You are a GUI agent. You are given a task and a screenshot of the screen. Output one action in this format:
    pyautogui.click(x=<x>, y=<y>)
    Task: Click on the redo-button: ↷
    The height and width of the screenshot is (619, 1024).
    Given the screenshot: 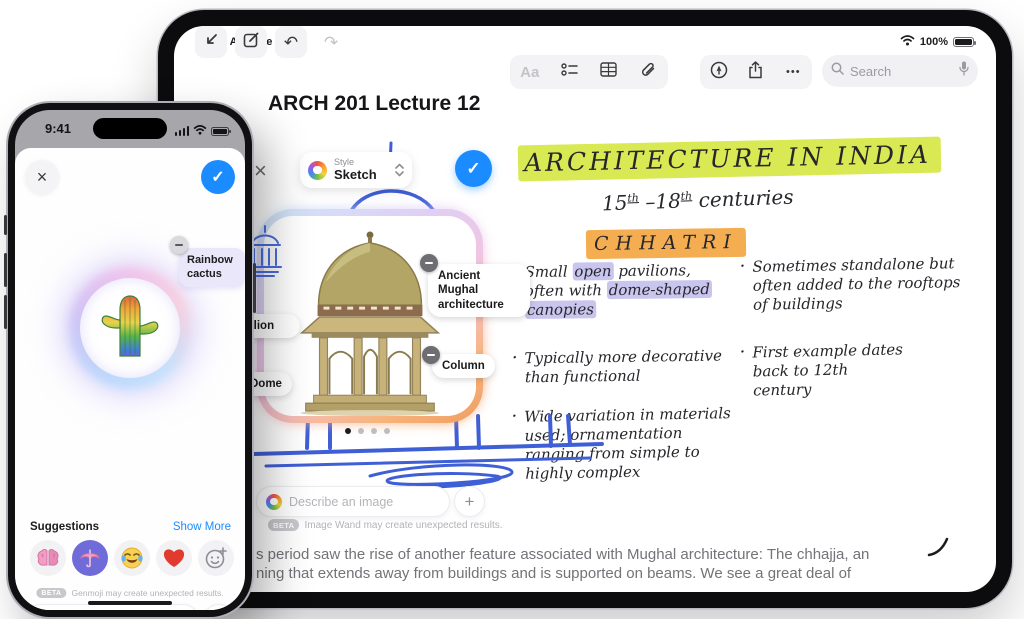 What is the action you would take?
    pyautogui.click(x=331, y=42)
    